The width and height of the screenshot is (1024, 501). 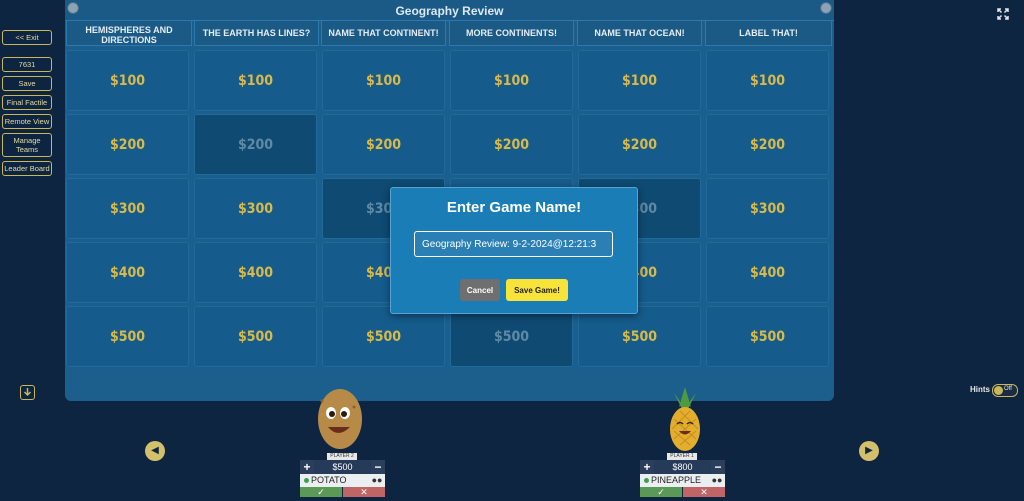 I want to click on board-titlebar: Geography Review, so click(x=449, y=10).